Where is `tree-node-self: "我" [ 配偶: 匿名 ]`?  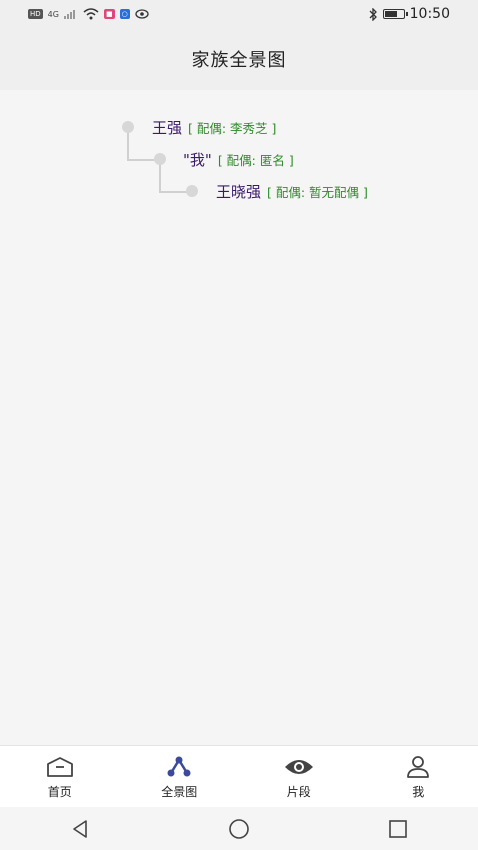 tree-node-self: "我" [ 配偶: 匿名 ] is located at coordinates (238, 159).